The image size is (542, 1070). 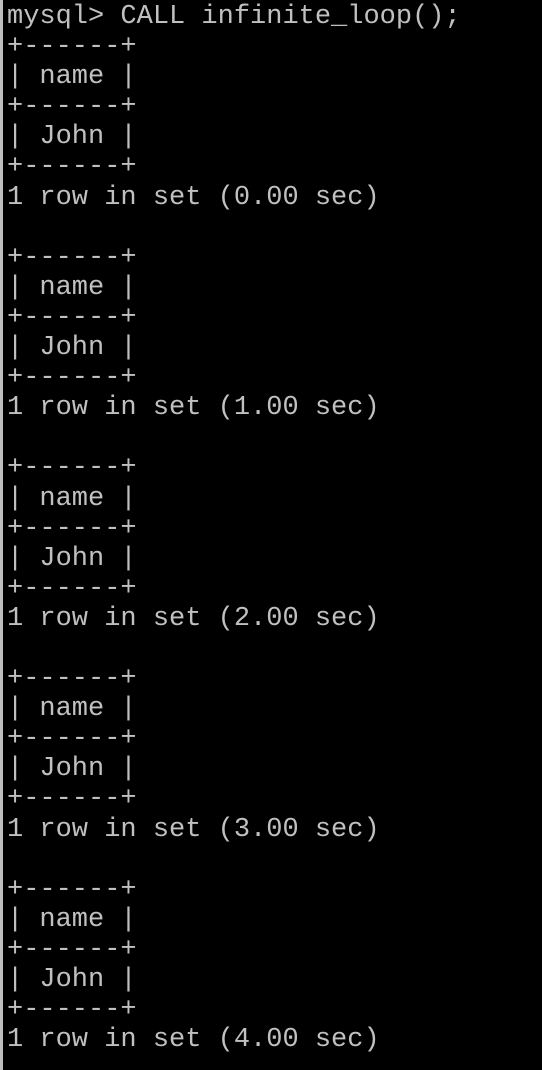 I want to click on result-footer: 1 row in set (1.00 sec), so click(x=193, y=408).